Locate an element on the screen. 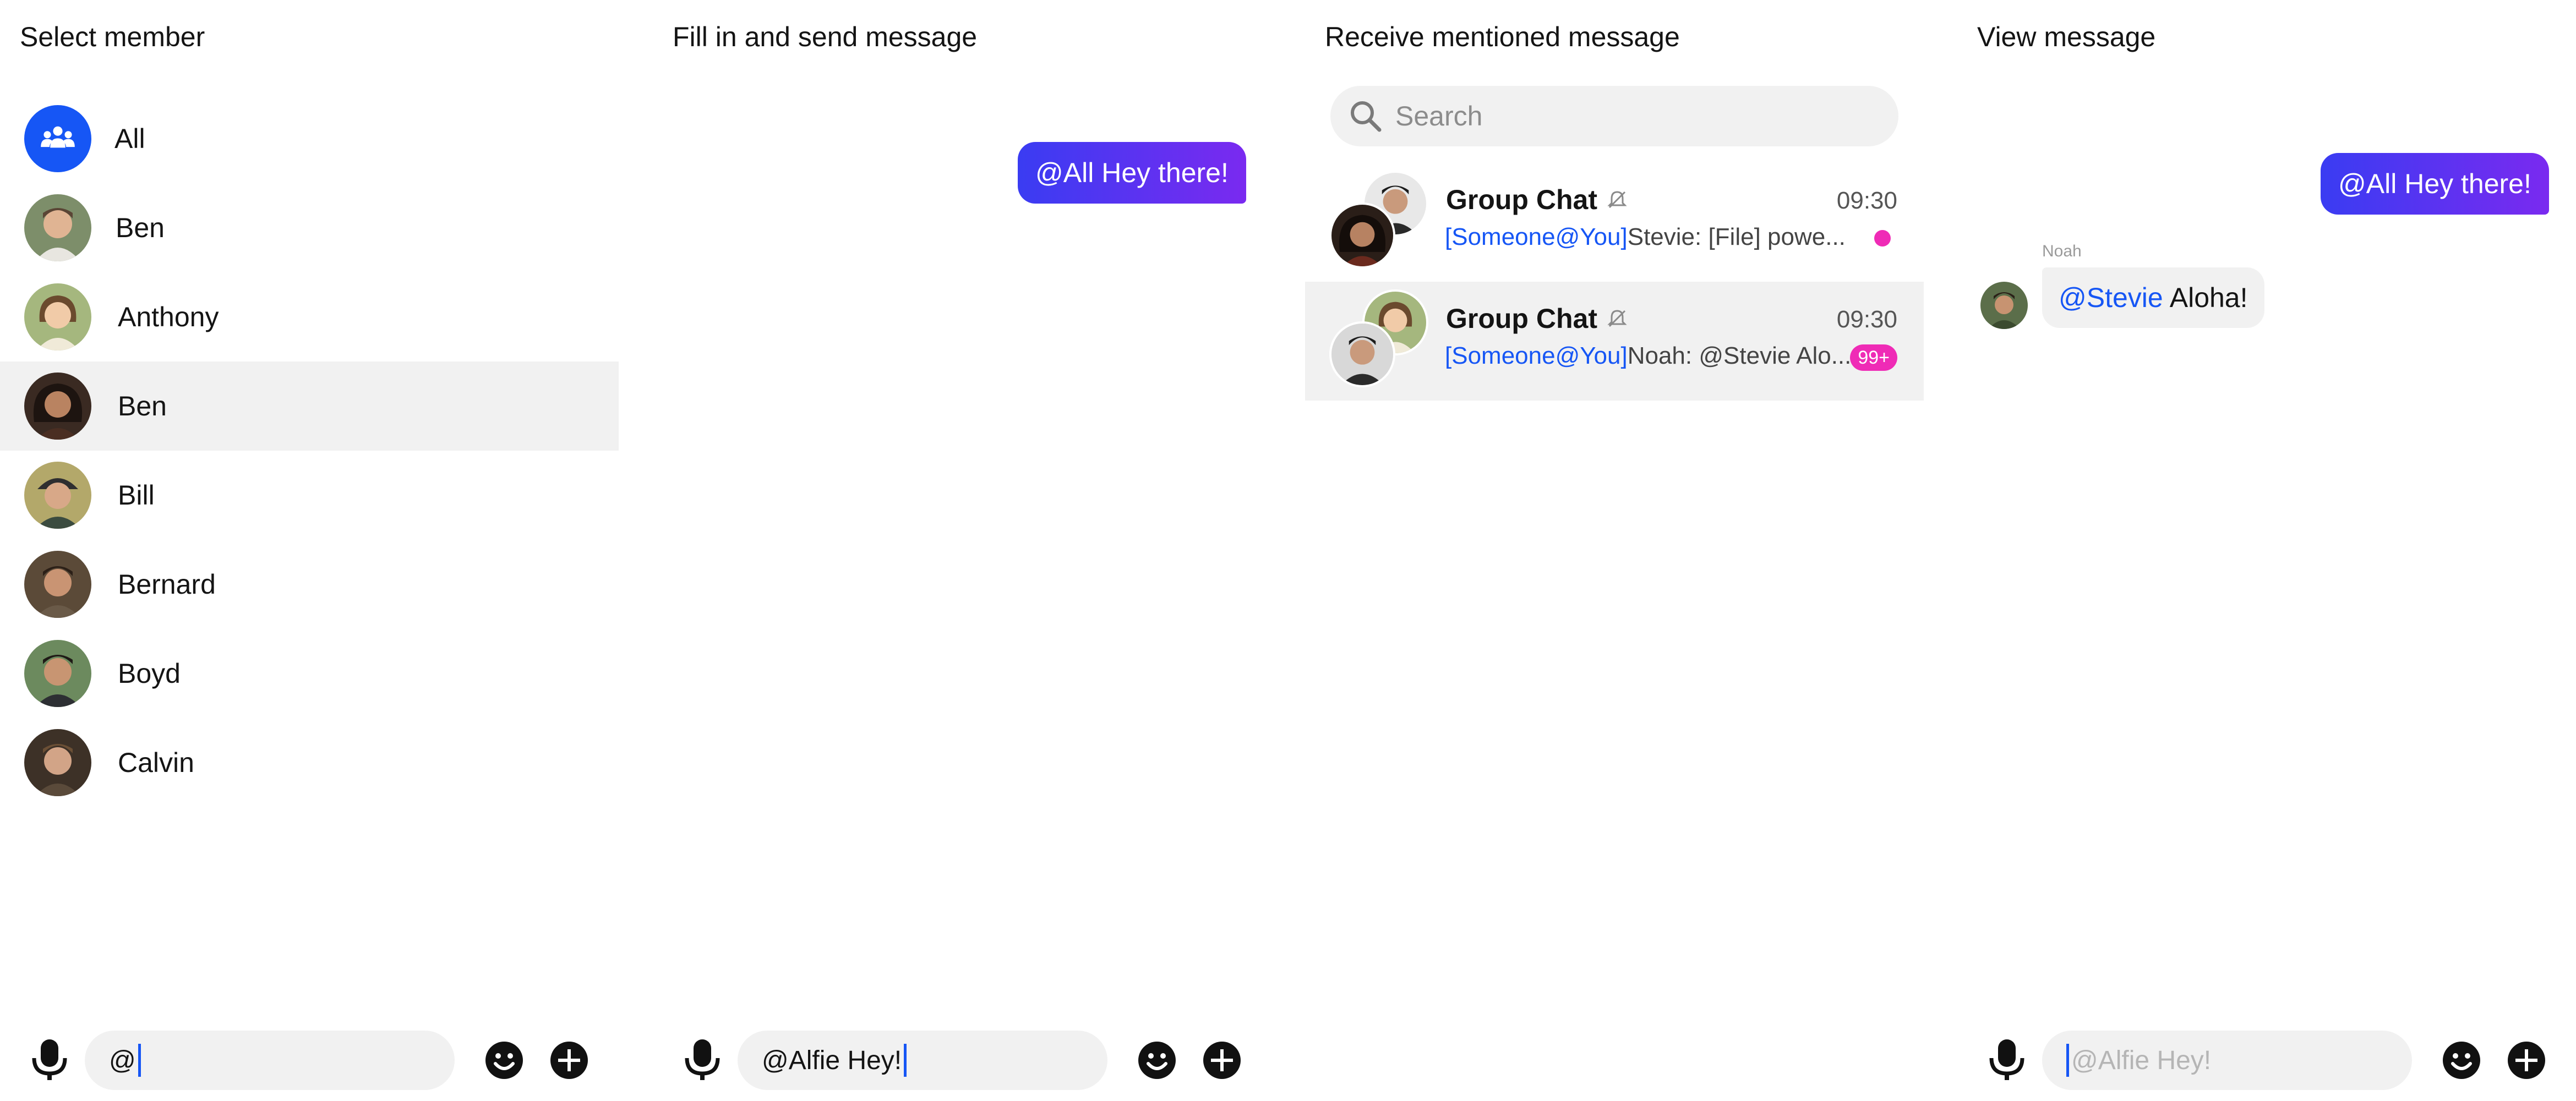 Image resolution: width=2576 pixels, height=1101 pixels. message-input-placeholder: @Alfie Hey! is located at coordinates (2141, 1060).